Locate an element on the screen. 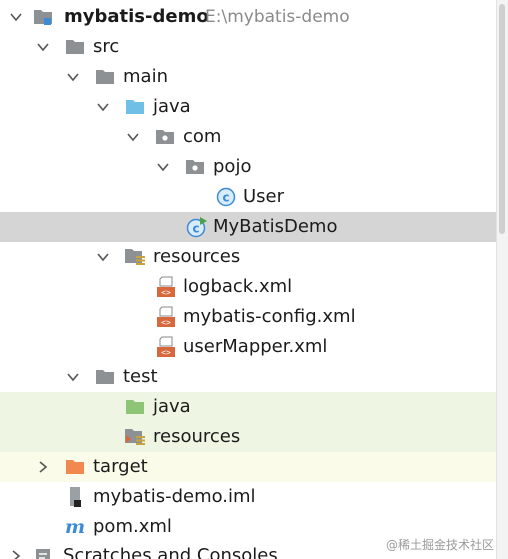  scrollbar-thumb is located at coordinates (502, 119).